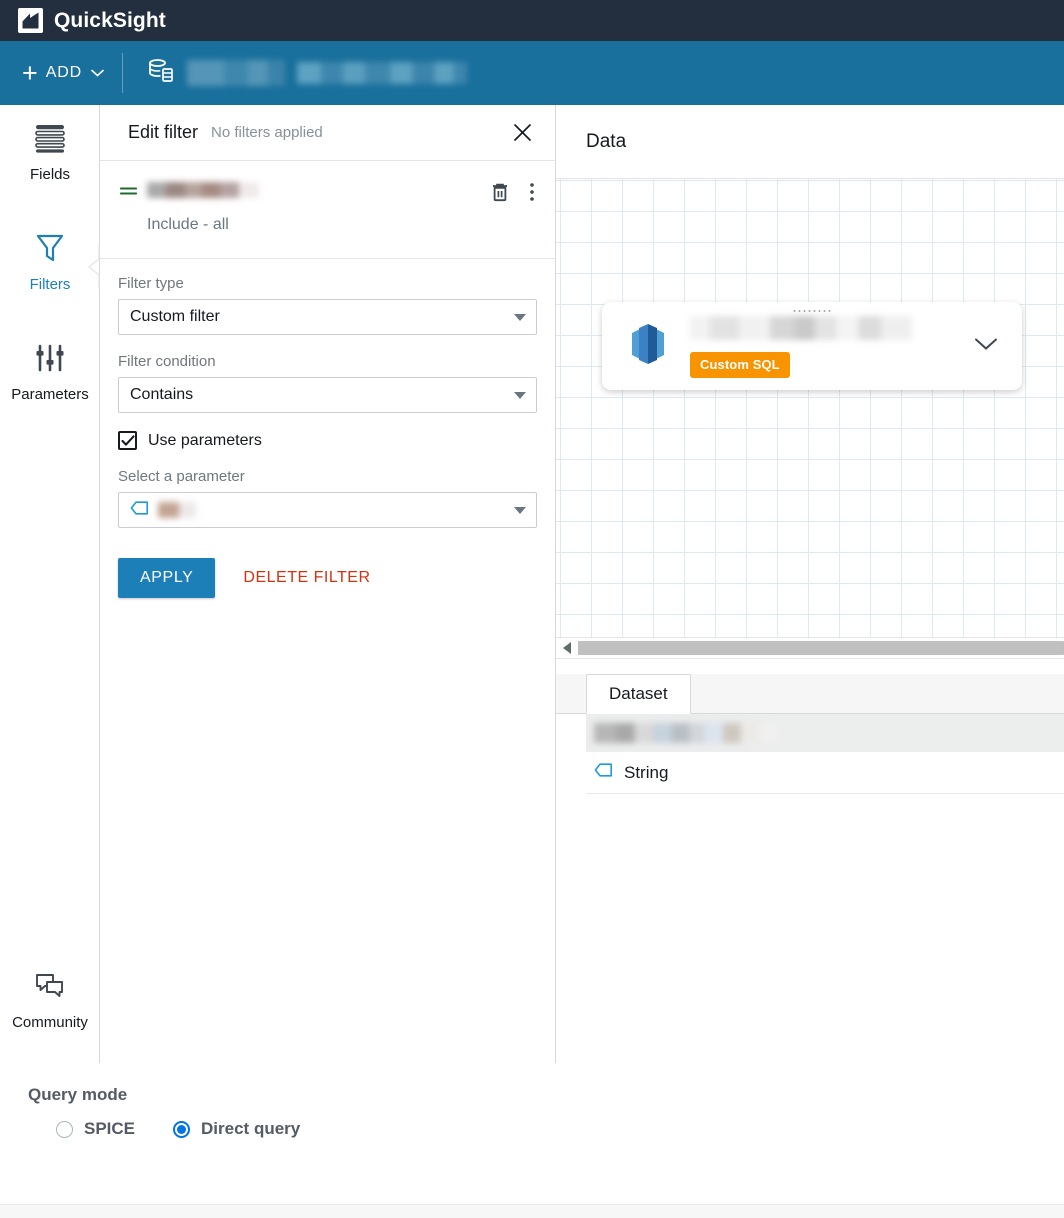 This screenshot has height=1218, width=1064. What do you see at coordinates (64, 1129) in the screenshot?
I see `radio-button` at bounding box center [64, 1129].